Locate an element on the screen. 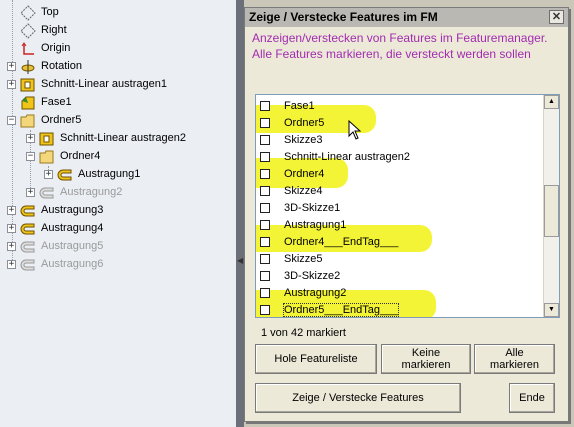  tree-item-label: Origin is located at coordinates (56, 48).